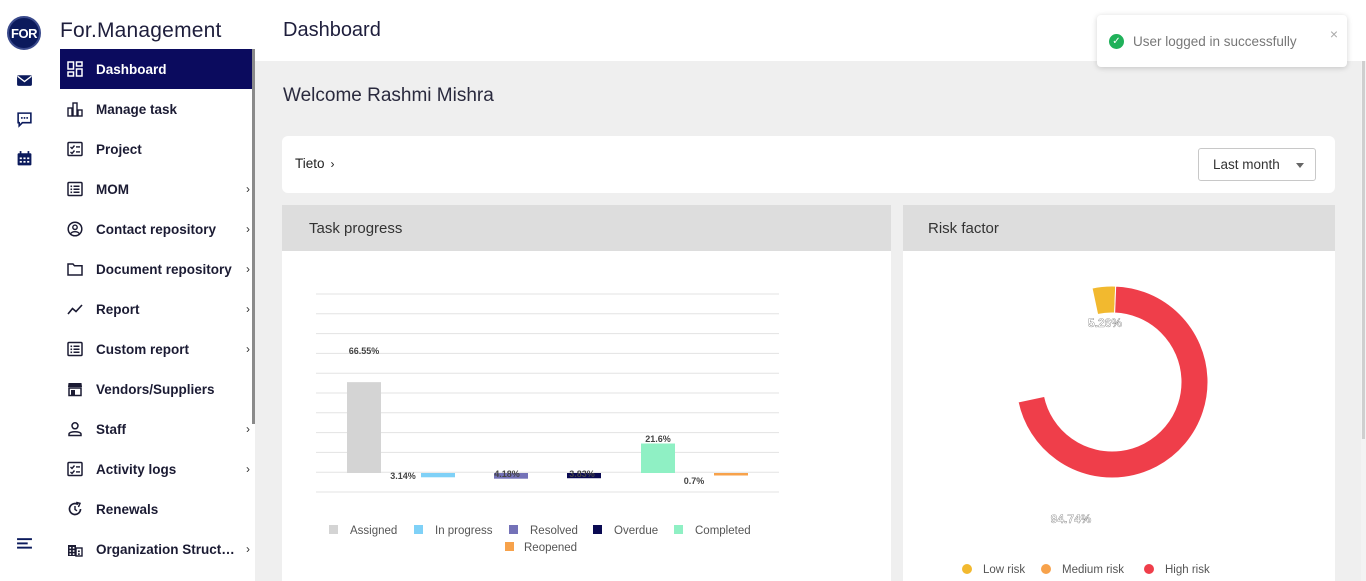 Image resolution: width=1366 pixels, height=581 pixels. Describe the element at coordinates (24, 33) in the screenshot. I see `app-logo: FOR` at that location.